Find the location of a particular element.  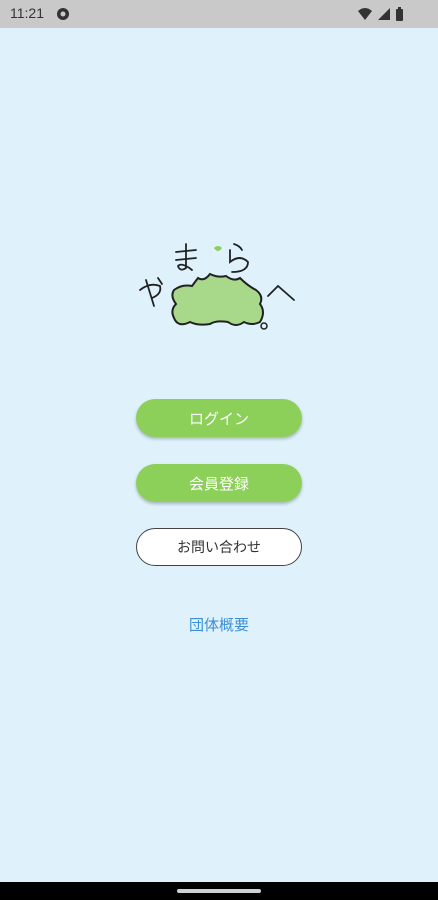

home-handle is located at coordinates (219, 891).